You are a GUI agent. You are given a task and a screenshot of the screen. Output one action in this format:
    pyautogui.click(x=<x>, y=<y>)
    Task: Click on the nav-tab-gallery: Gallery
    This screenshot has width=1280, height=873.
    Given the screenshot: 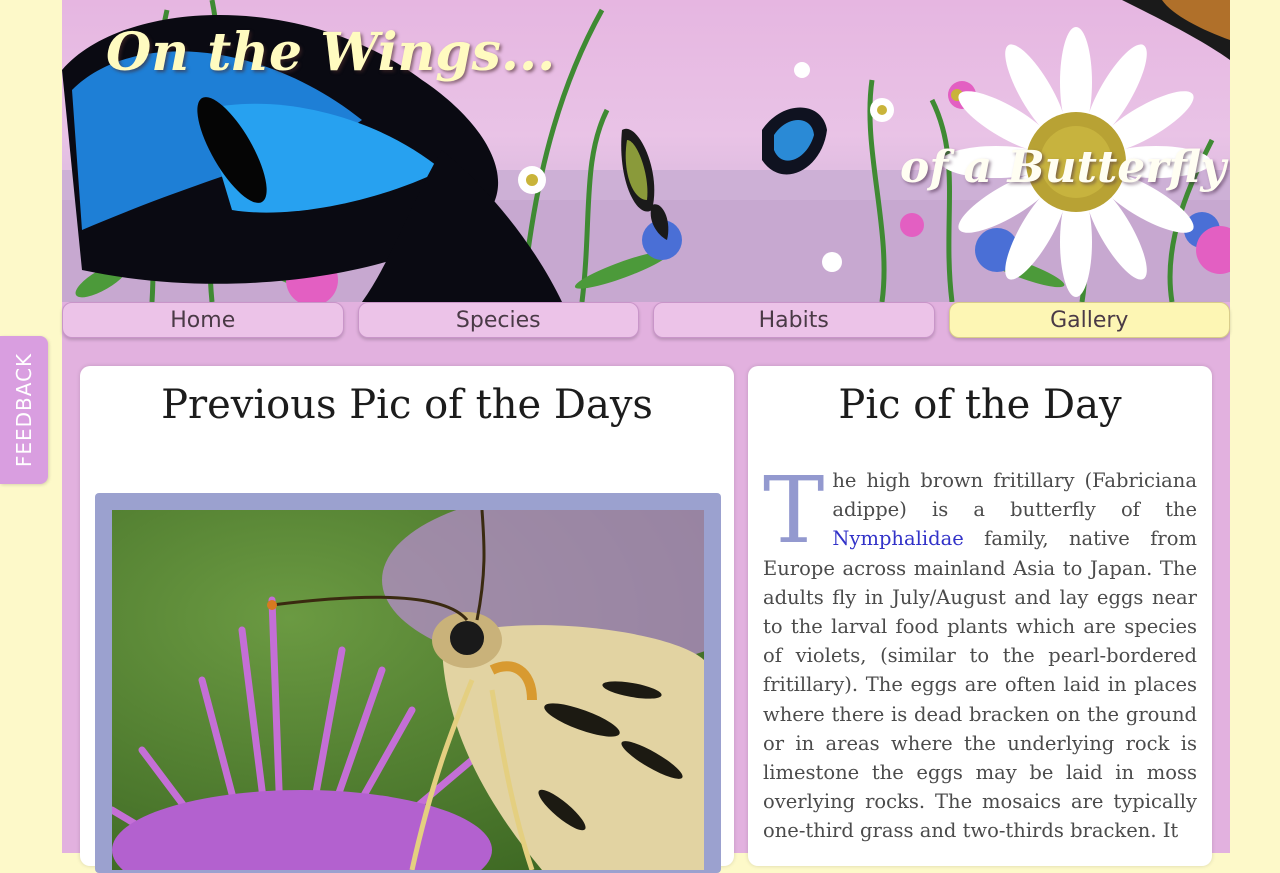 What is the action you would take?
    pyautogui.click(x=1089, y=320)
    